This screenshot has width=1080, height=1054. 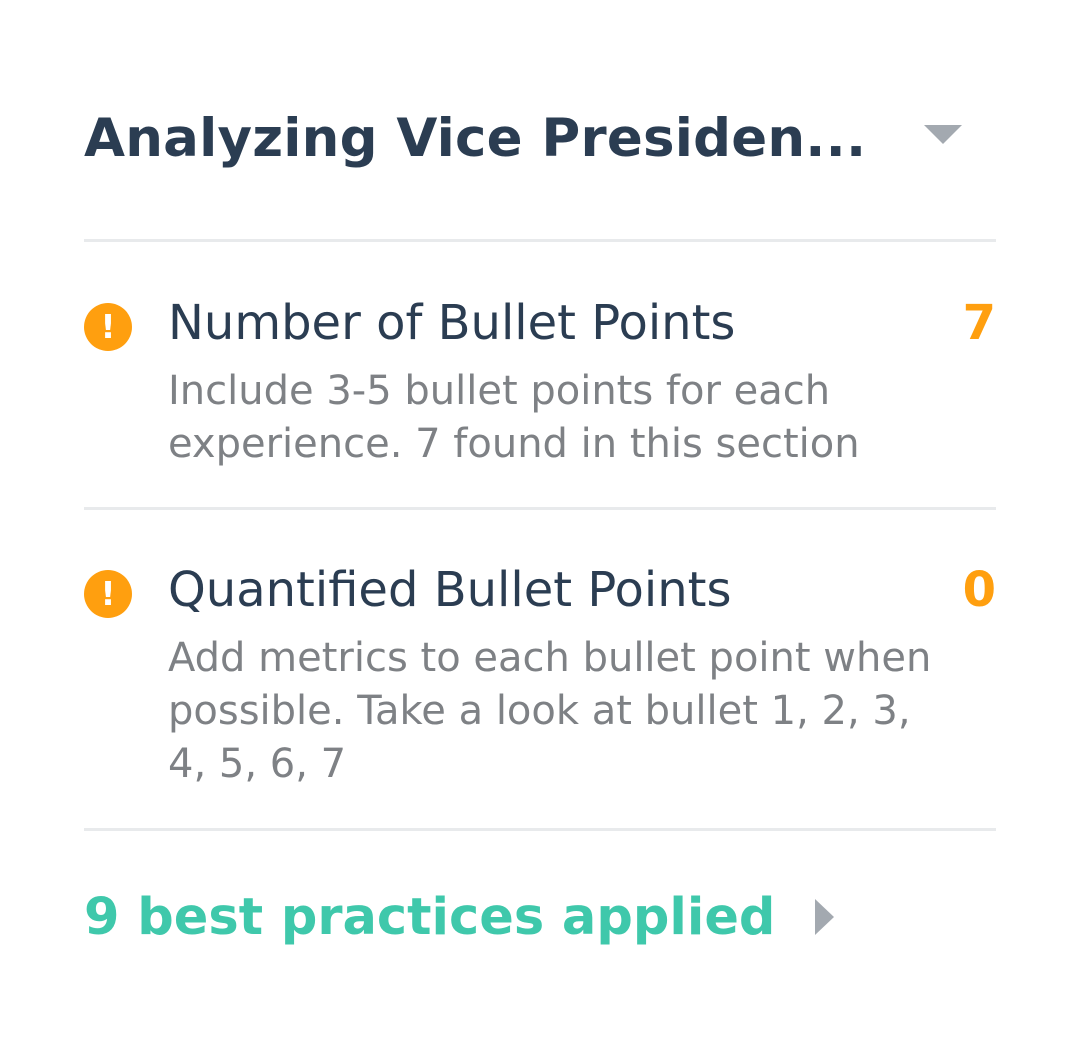 I want to click on check-title: Number of Bullet Points, so click(x=452, y=323).